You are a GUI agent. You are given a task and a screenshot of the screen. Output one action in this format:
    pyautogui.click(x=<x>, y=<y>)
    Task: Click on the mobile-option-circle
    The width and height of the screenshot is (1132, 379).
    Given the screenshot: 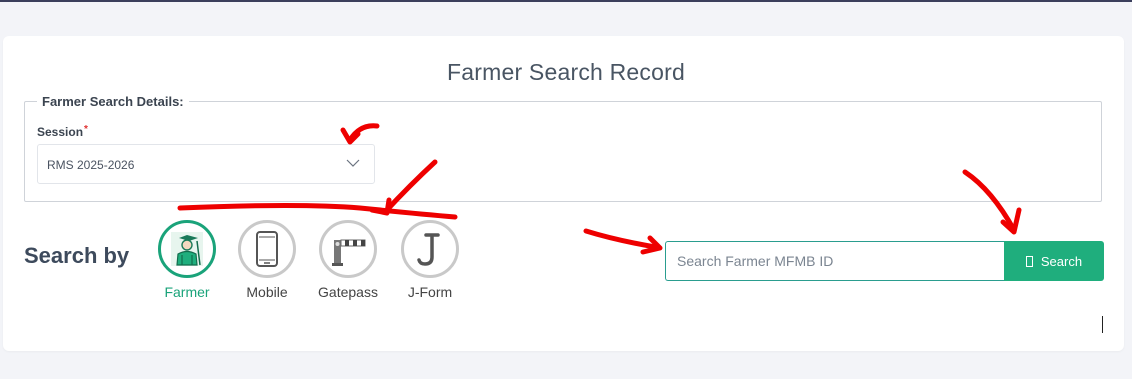 What is the action you would take?
    pyautogui.click(x=267, y=249)
    